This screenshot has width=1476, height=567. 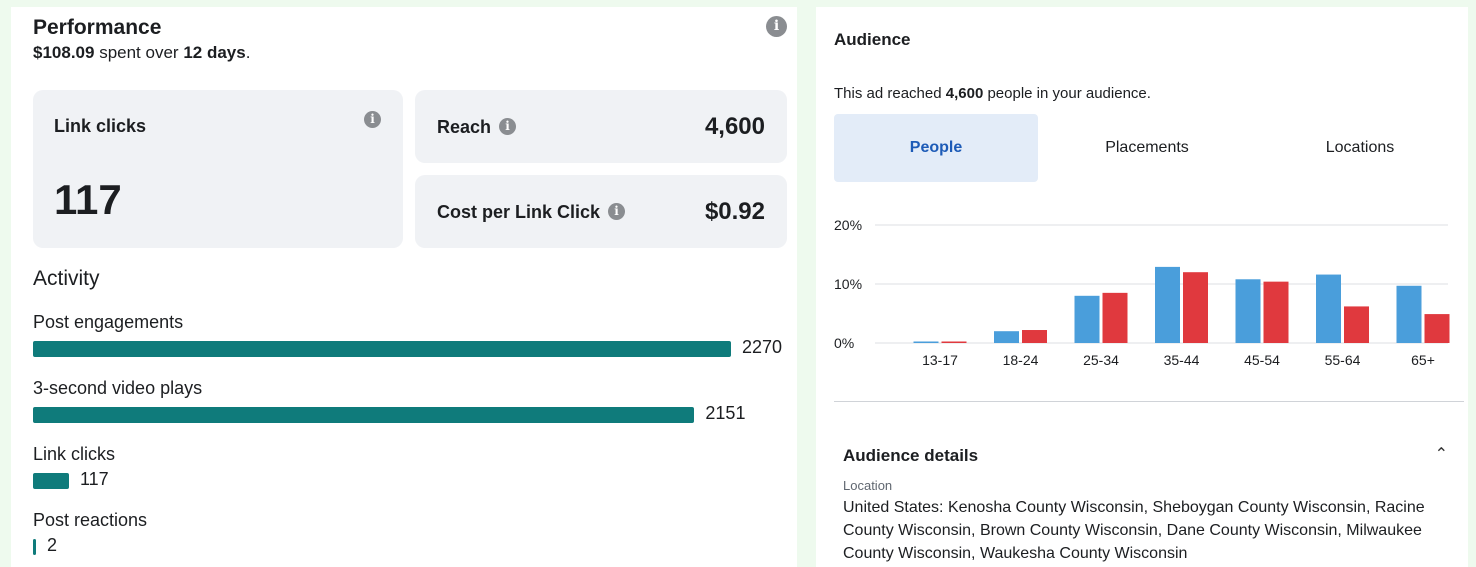 What do you see at coordinates (118, 388) in the screenshot?
I see `activity-label: 3-second video plays` at bounding box center [118, 388].